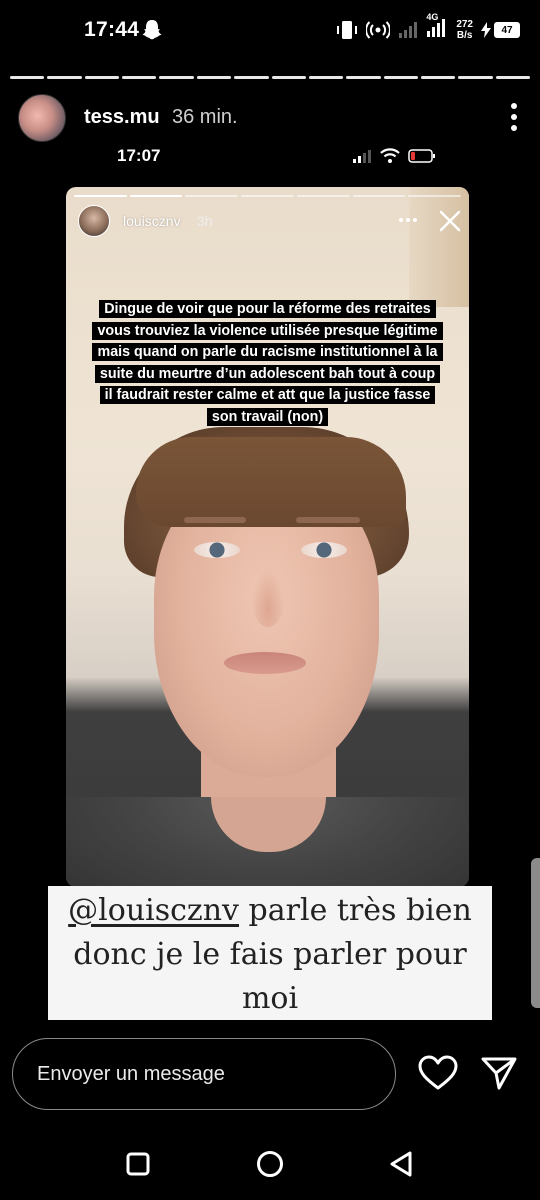  Describe the element at coordinates (514, 117) in the screenshot. I see `more-vertical-icon` at that location.